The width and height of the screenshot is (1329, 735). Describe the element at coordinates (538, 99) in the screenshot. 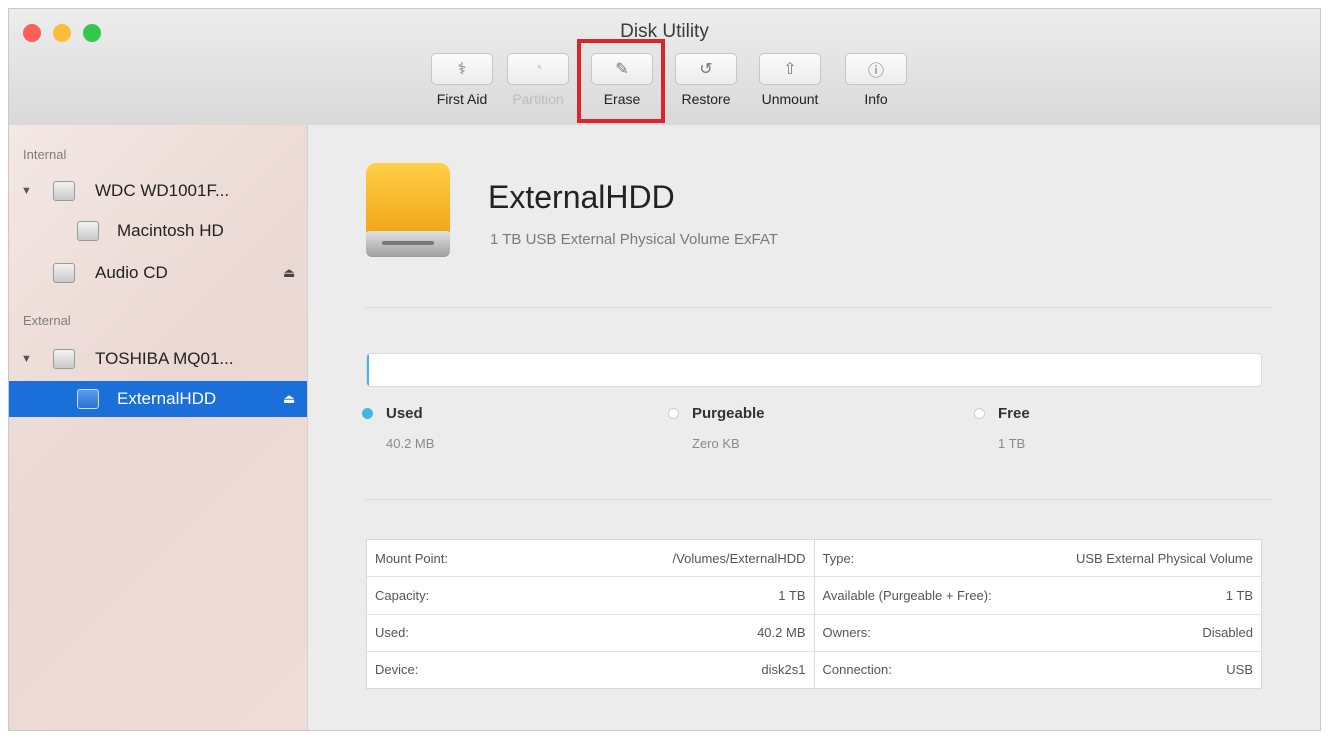

I see `partition-label: Partition` at that location.